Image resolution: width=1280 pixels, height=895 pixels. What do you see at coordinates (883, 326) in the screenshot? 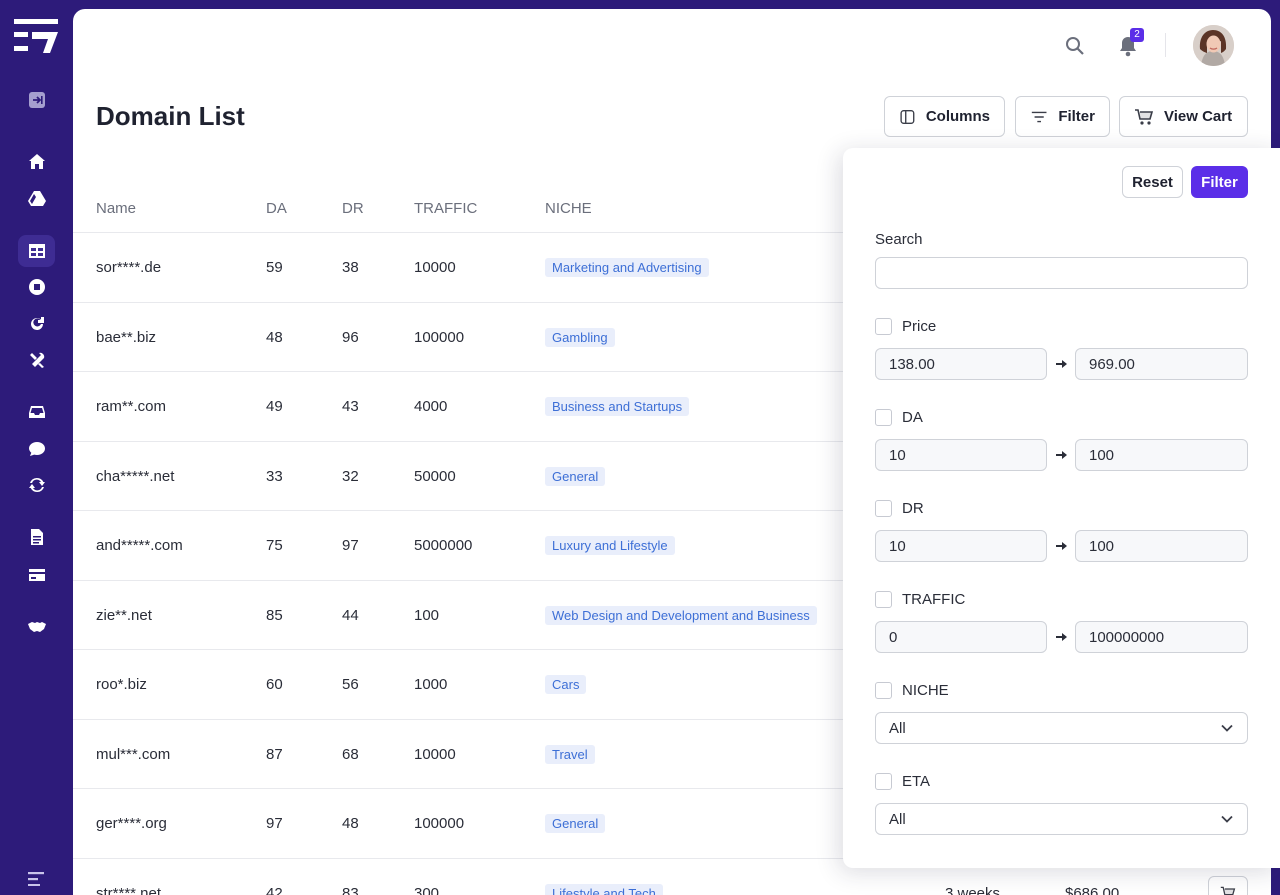
I see `price-checkbox` at bounding box center [883, 326].